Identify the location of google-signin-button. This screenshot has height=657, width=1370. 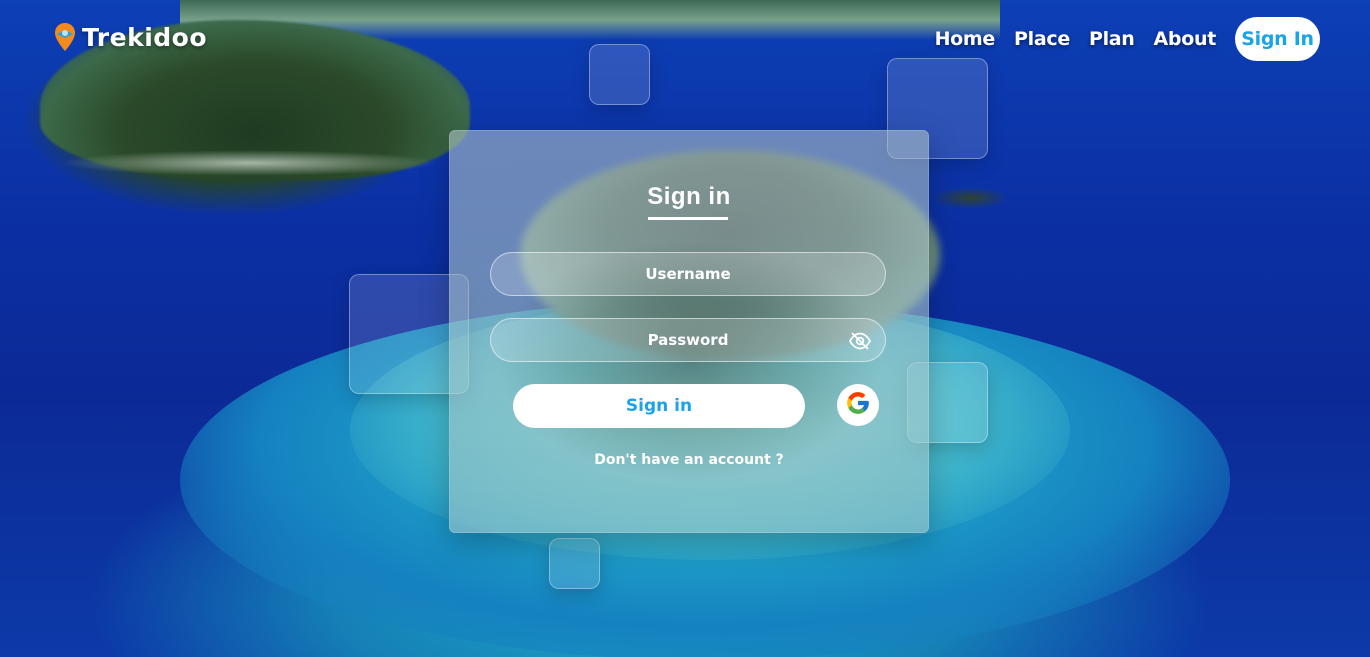
(858, 405).